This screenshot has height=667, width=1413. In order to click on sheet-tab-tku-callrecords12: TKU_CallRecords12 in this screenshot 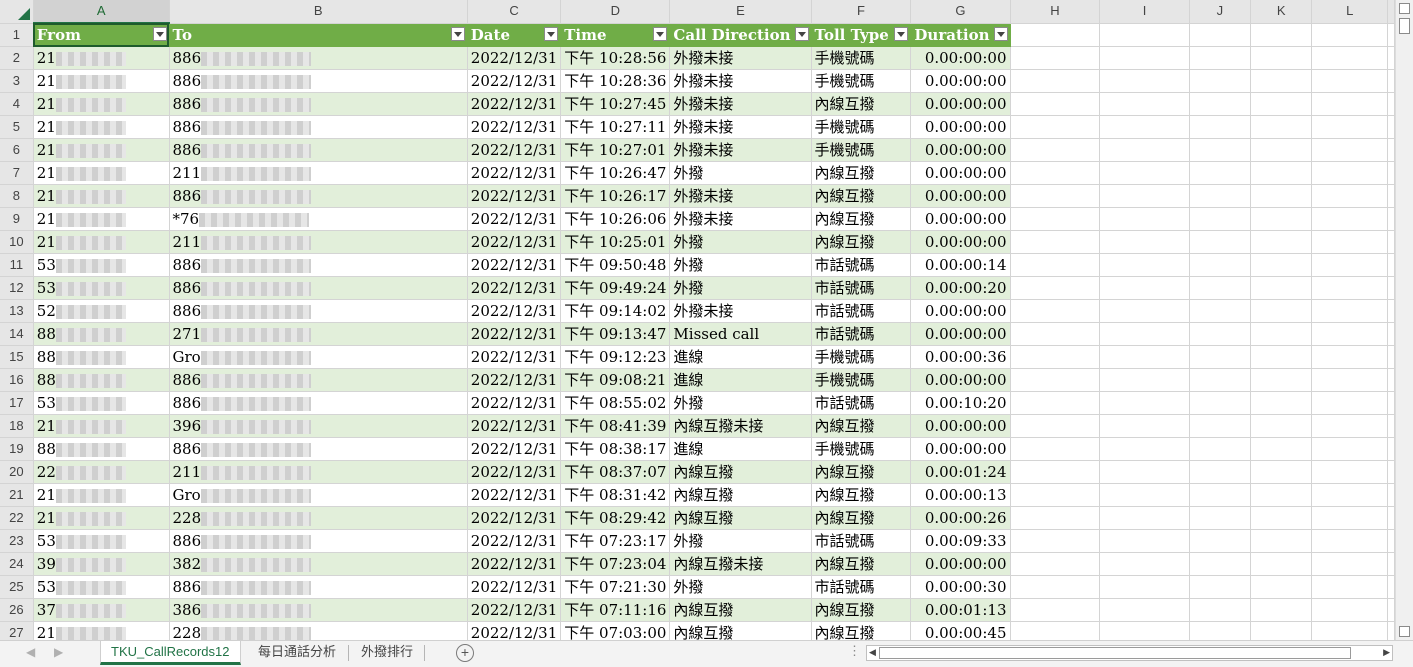, I will do `click(170, 653)`.